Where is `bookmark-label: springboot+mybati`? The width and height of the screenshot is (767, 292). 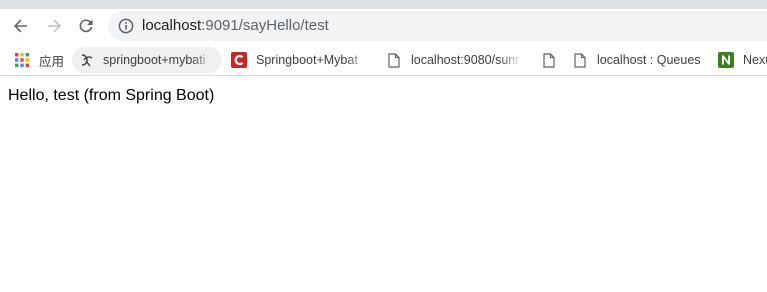 bookmark-label: springboot+mybati is located at coordinates (154, 60).